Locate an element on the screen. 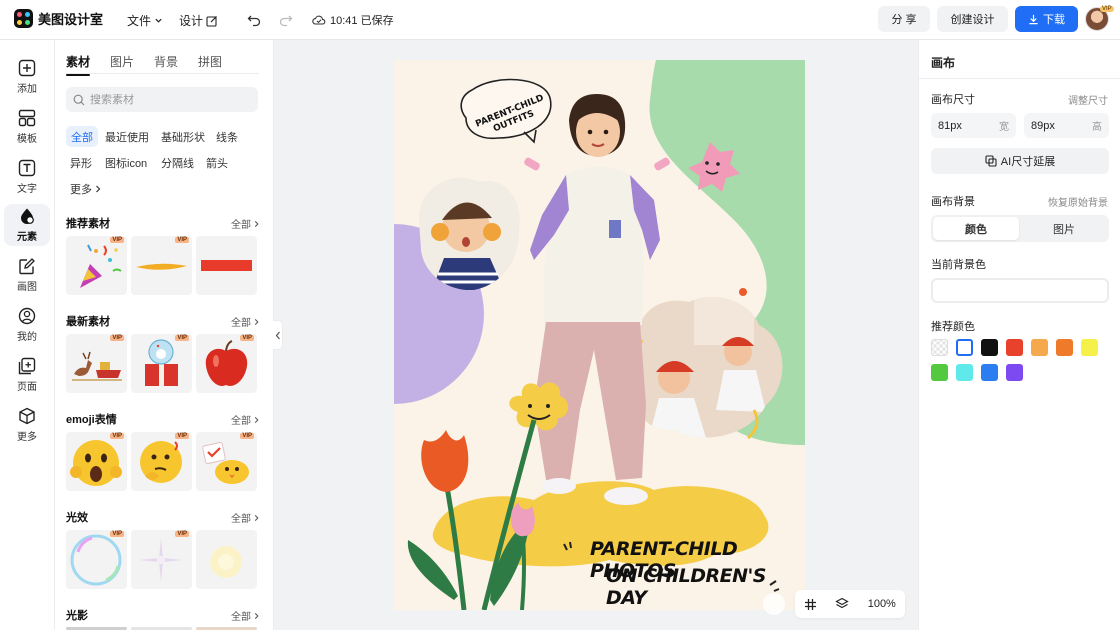  tab-backgrounds: 背景 is located at coordinates (166, 61).